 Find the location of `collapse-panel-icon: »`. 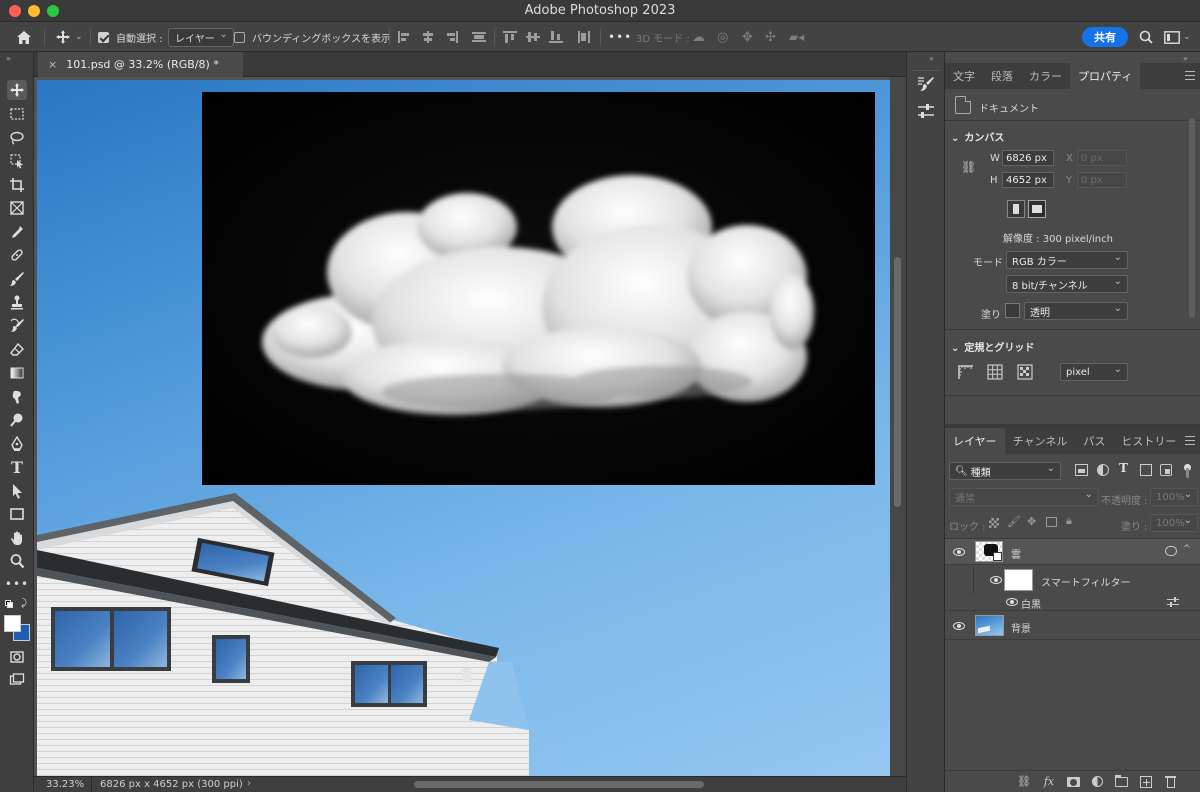

collapse-panel-icon: » is located at coordinates (1185, 58).